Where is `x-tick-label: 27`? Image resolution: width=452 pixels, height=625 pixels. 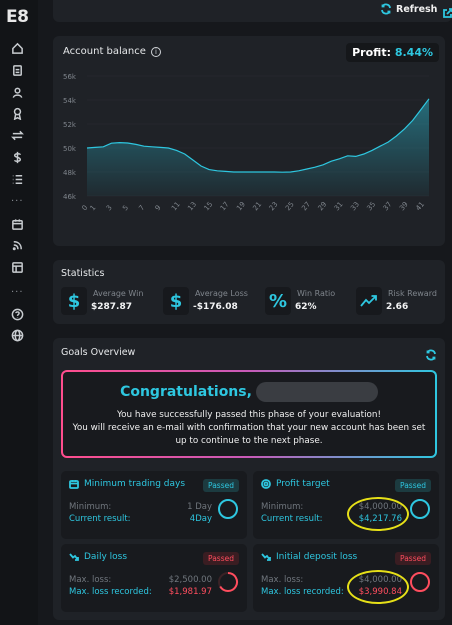 x-tick-label: 27 is located at coordinates (306, 206).